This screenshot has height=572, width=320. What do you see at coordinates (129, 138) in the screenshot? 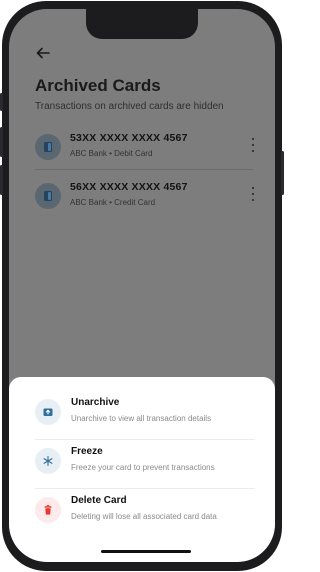
I see `card-number: 53XX XXXX XXXX 4567` at bounding box center [129, 138].